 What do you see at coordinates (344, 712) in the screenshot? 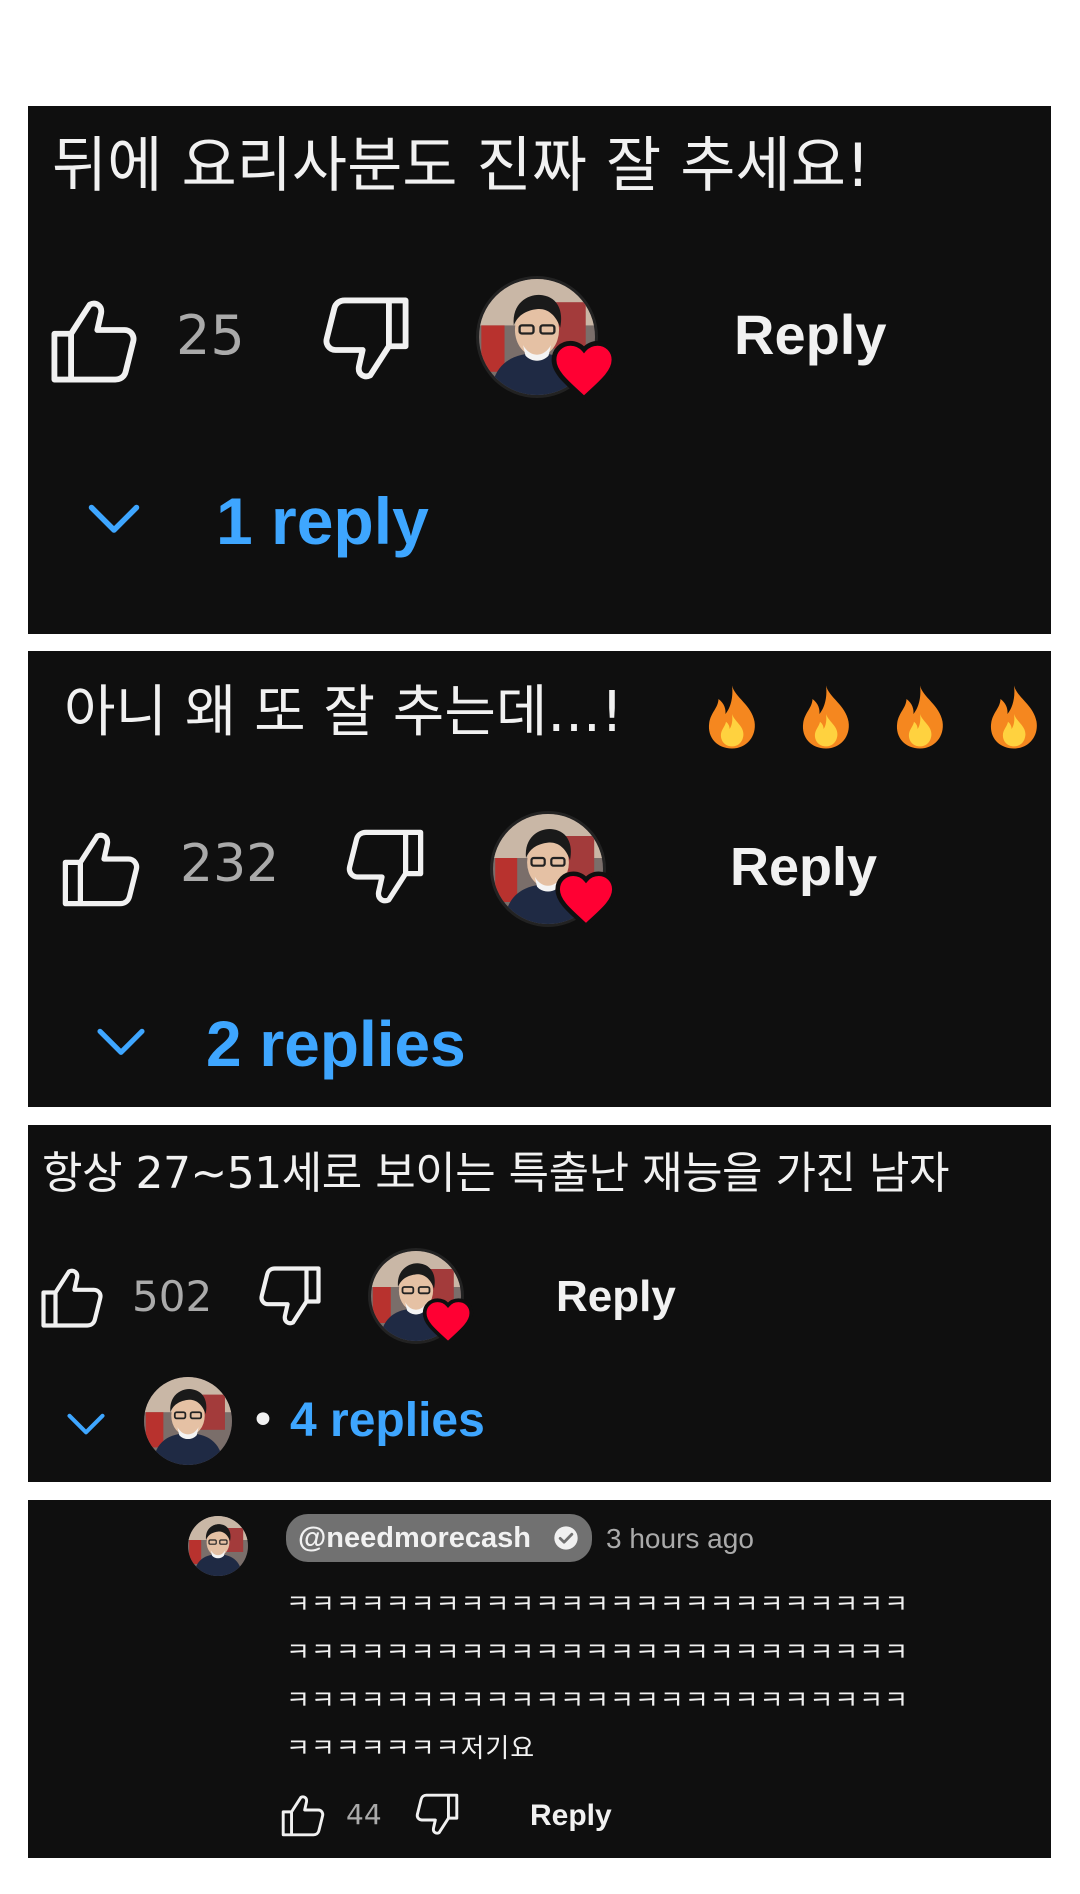
I see `comment-text: 아니 왜 또 잘 추는데...!` at bounding box center [344, 712].